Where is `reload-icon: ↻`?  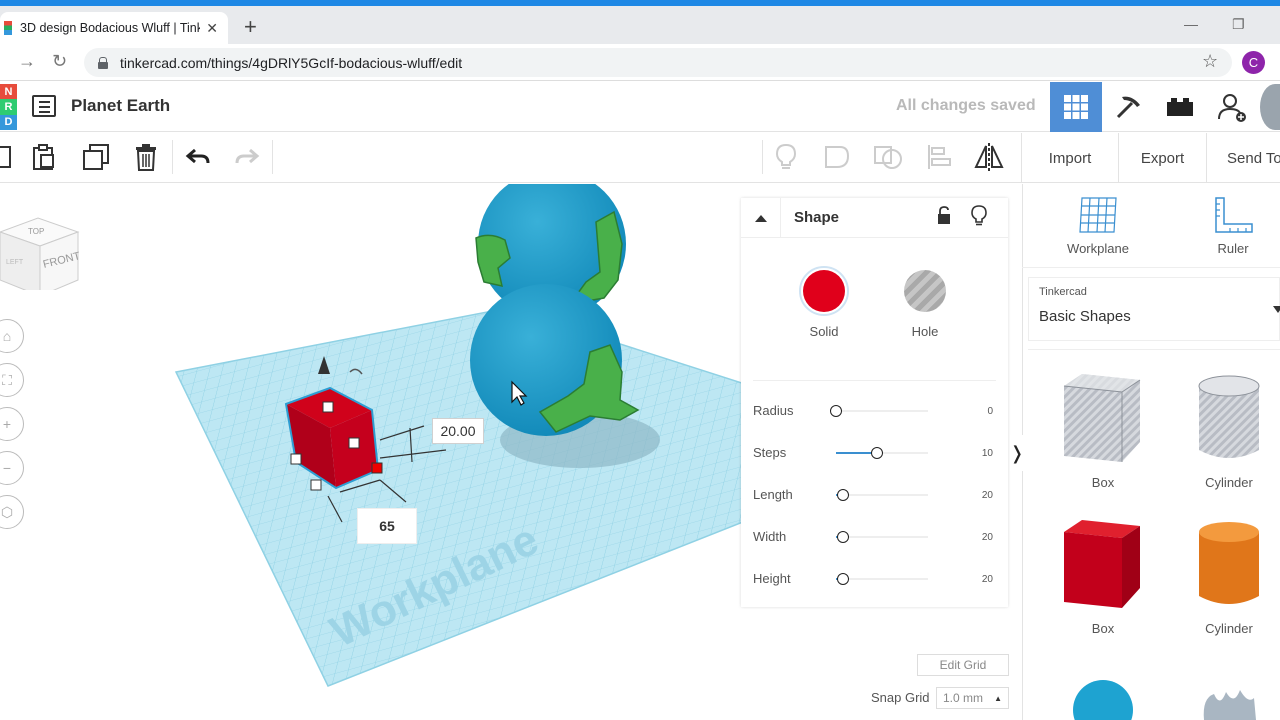 reload-icon: ↻ is located at coordinates (59, 61).